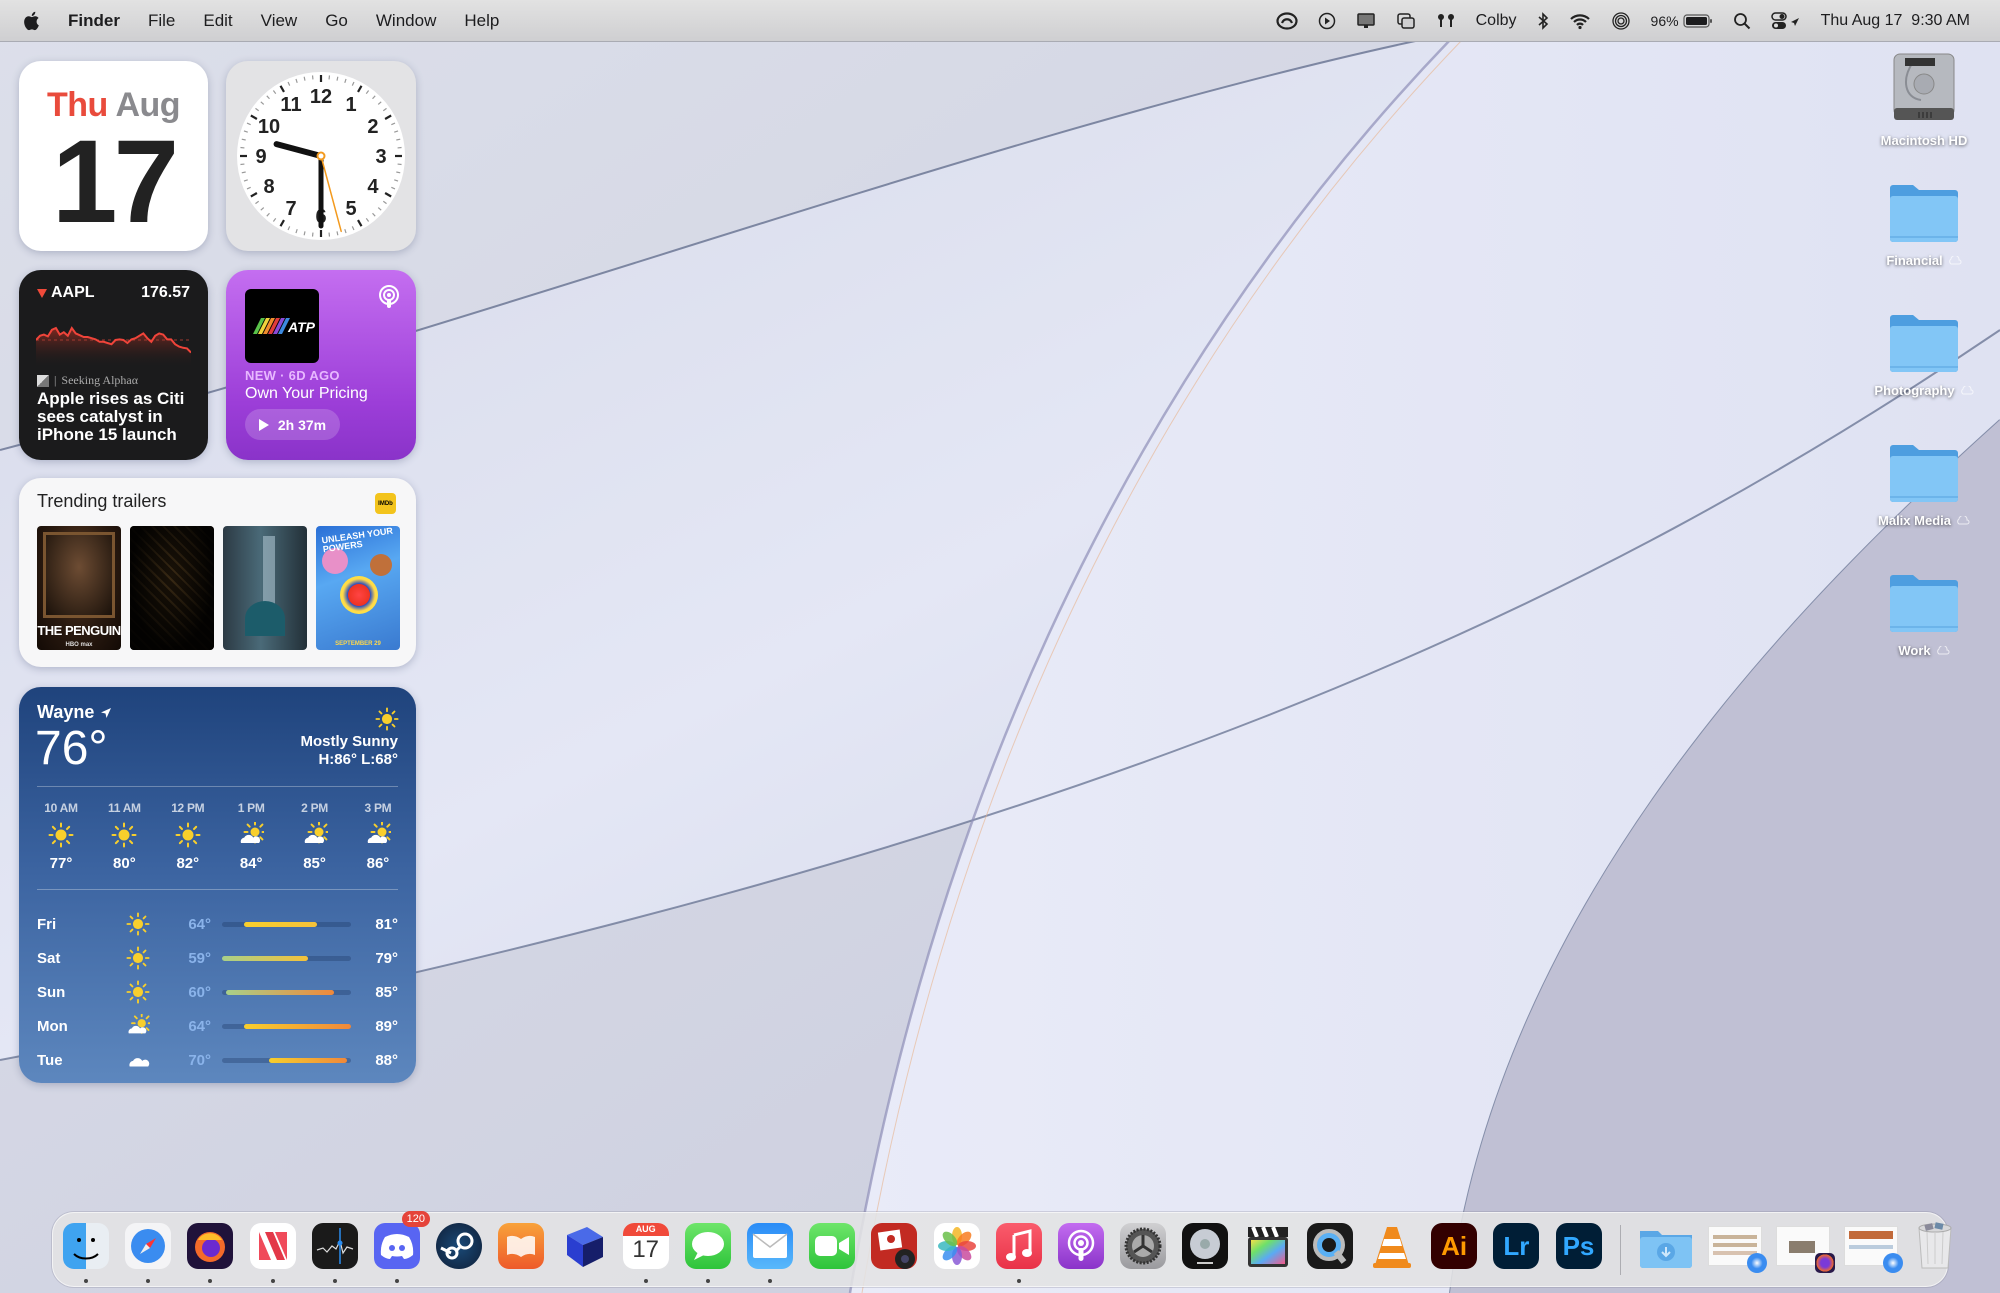  Describe the element at coordinates (1287, 21) in the screenshot. I see `creative-cloud-icon` at that location.